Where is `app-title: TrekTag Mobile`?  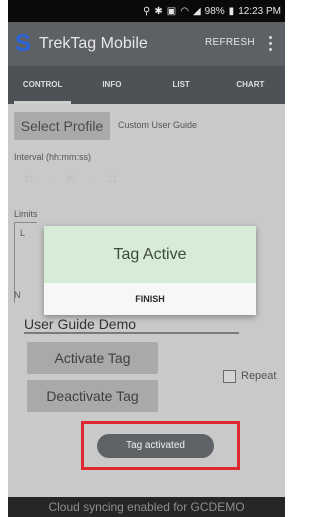
app-title: TrekTag Mobile is located at coordinates (93, 43).